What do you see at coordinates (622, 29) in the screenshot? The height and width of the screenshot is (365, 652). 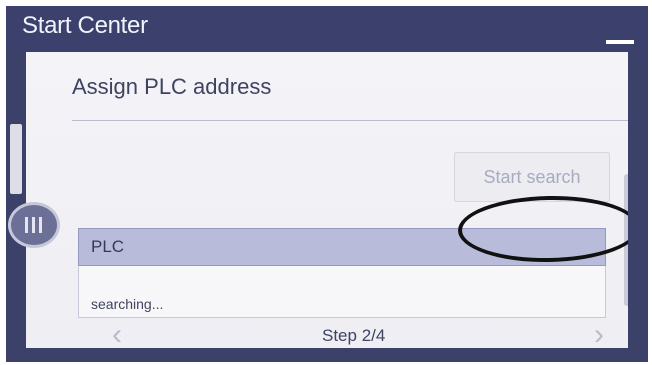 I see `minimize-button` at bounding box center [622, 29].